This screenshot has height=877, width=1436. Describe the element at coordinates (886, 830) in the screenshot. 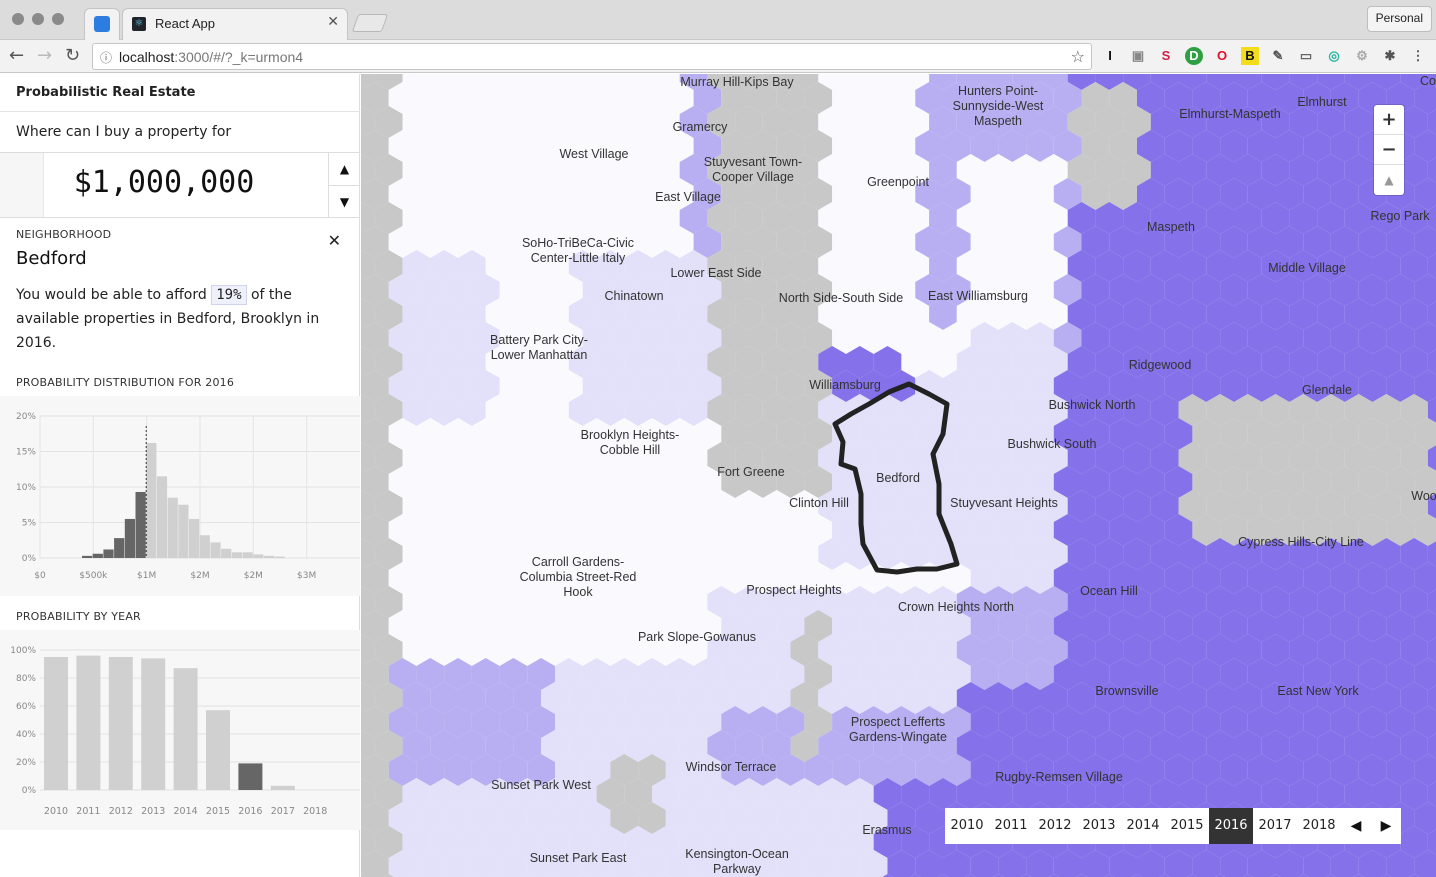

I see `neighborhood-label: Erasmus` at that location.